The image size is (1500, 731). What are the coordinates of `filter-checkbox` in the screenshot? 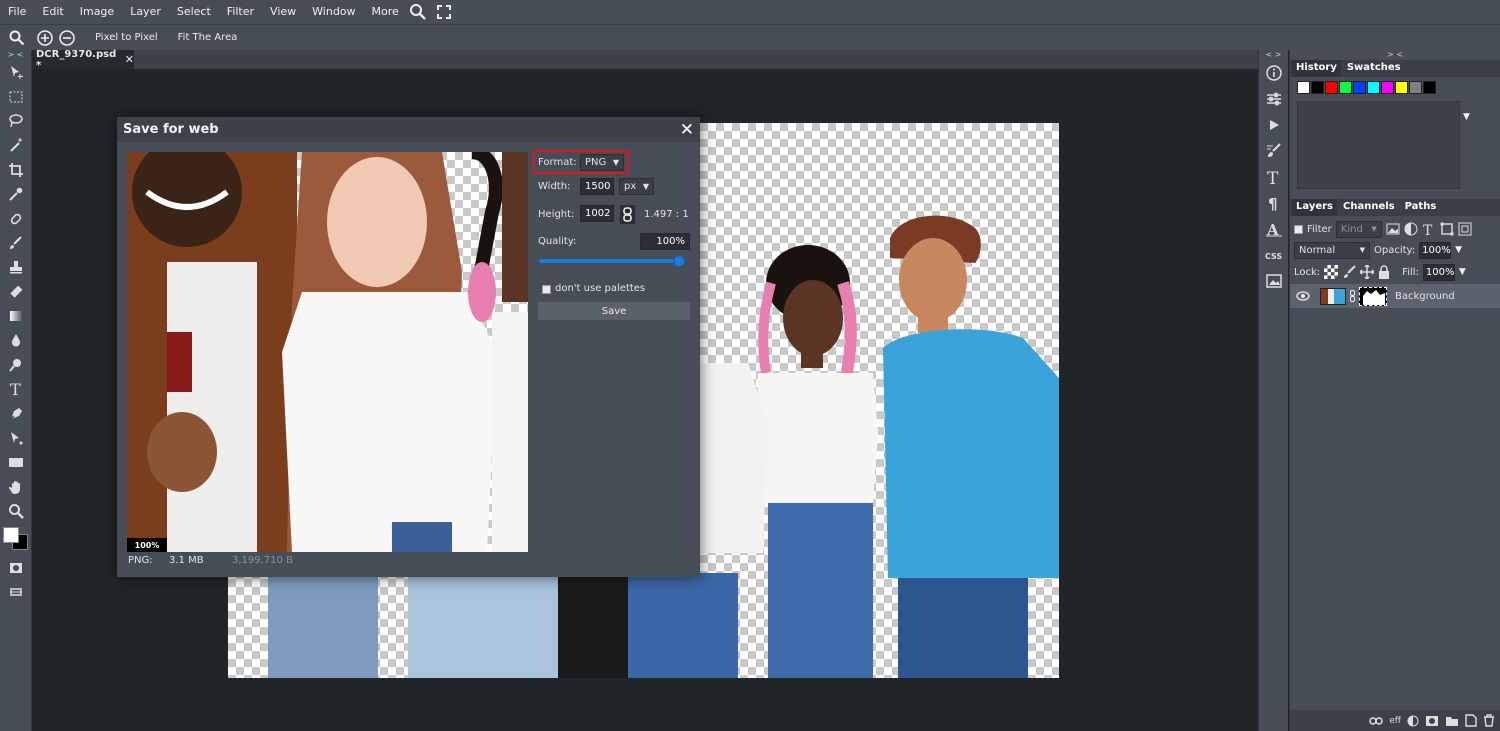 It's located at (1298, 229).